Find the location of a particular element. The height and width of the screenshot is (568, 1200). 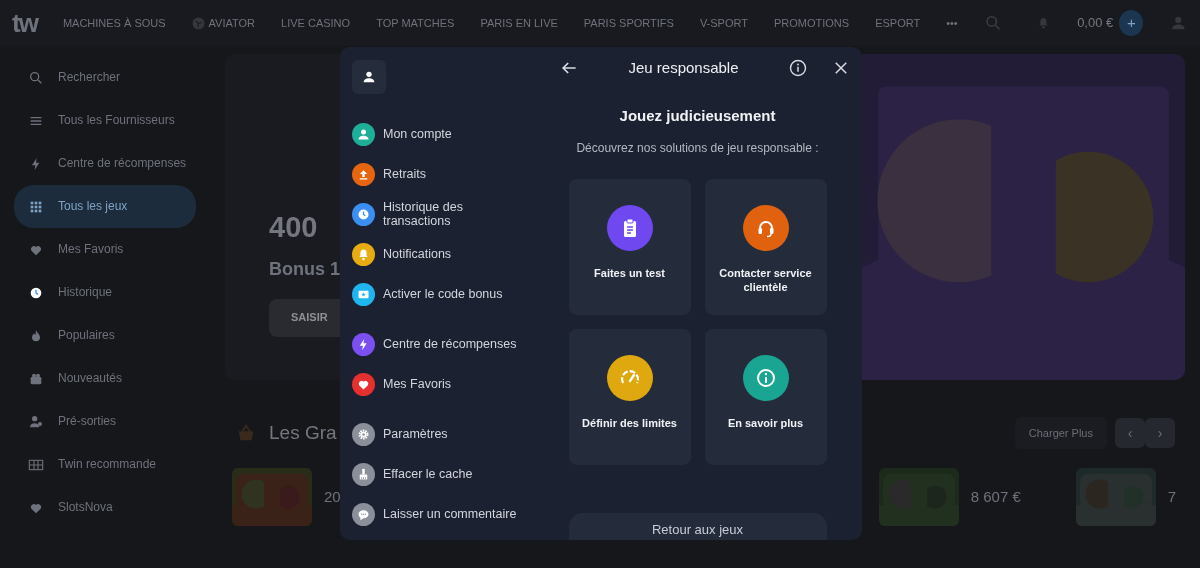

info-button is located at coordinates (798, 68).